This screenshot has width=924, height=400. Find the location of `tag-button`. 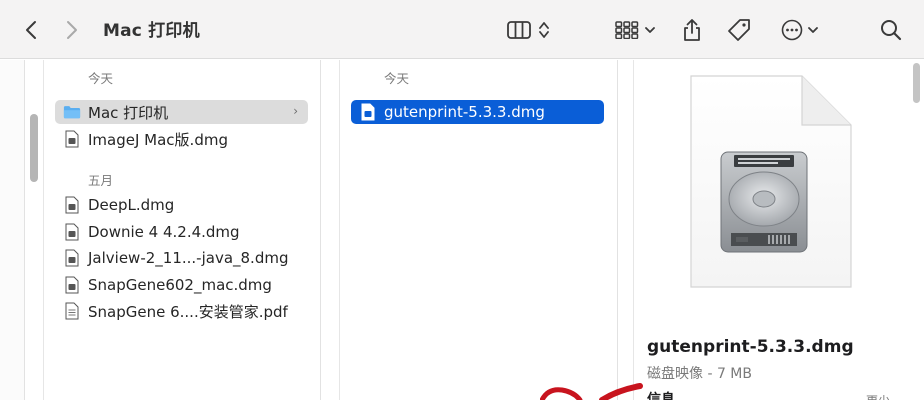

tag-button is located at coordinates (739, 29).